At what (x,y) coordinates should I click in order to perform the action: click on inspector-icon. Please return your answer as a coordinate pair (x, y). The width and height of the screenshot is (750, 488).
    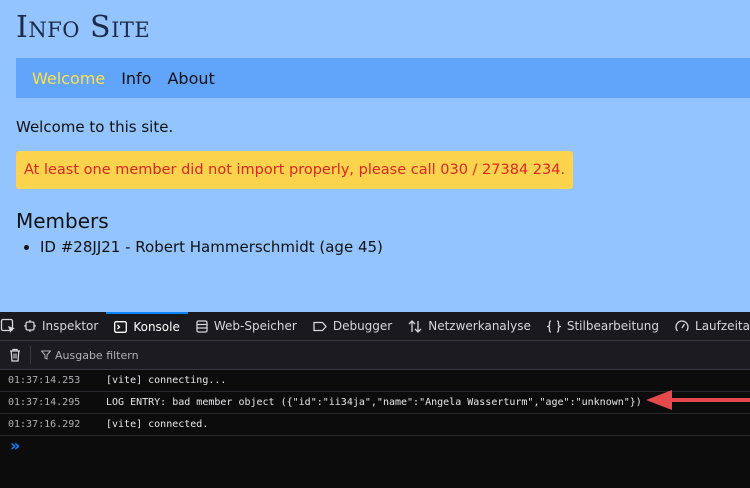
    Looking at the image, I should click on (30, 326).